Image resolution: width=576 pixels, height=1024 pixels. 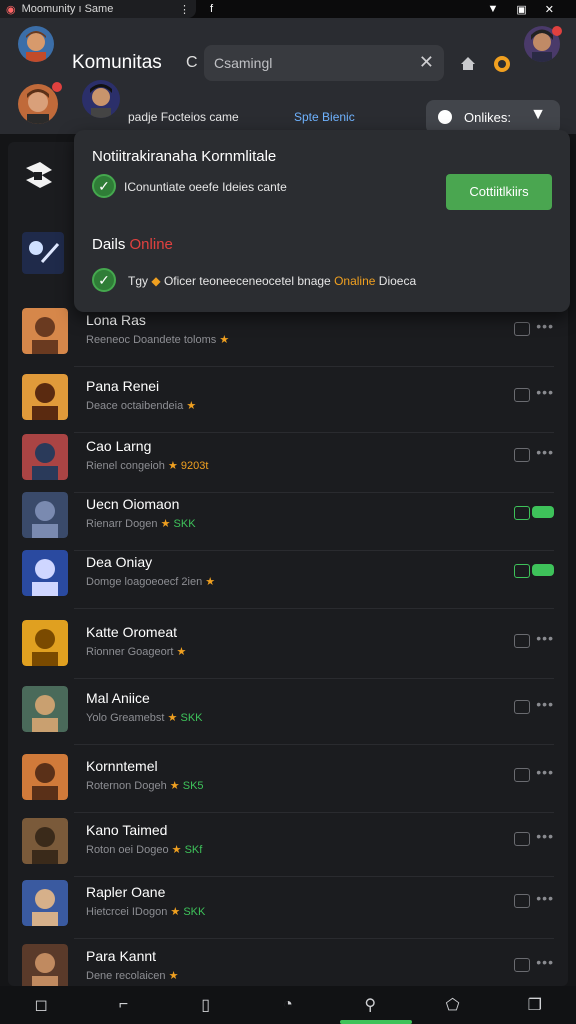 What do you see at coordinates (288, 645) in the screenshot?
I see `list-item: Katte Oromeat Rionner Goageort ★ •••` at bounding box center [288, 645].